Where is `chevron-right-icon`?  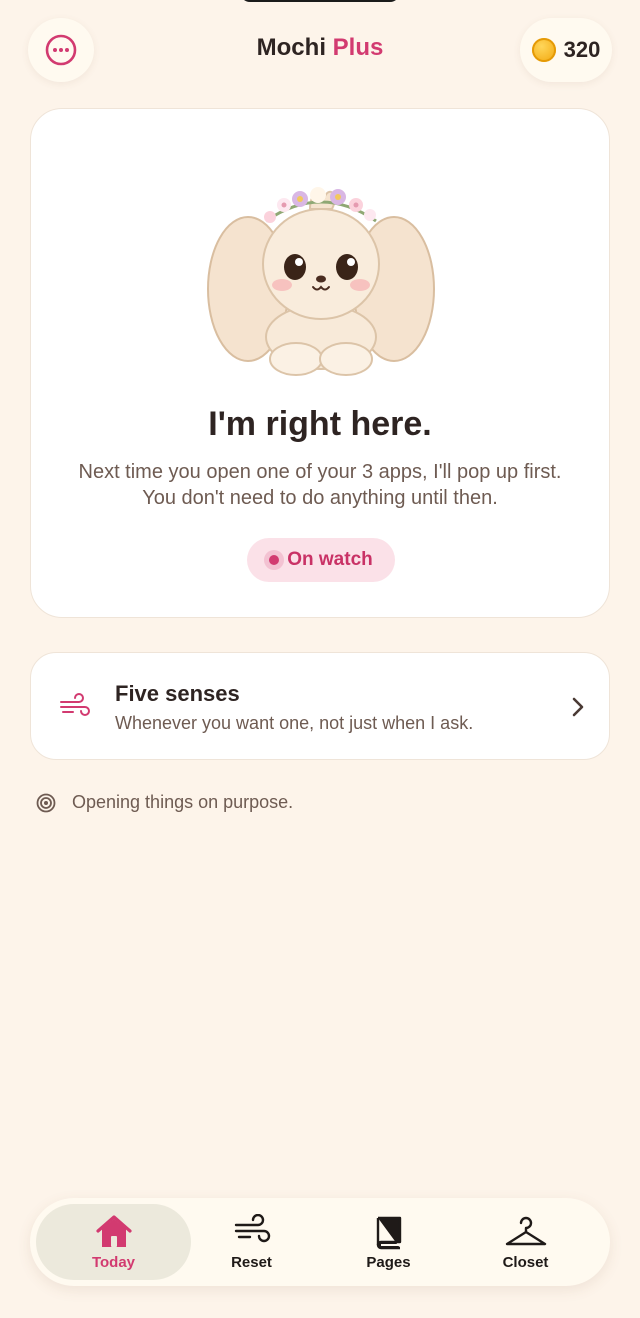 chevron-right-icon is located at coordinates (578, 707).